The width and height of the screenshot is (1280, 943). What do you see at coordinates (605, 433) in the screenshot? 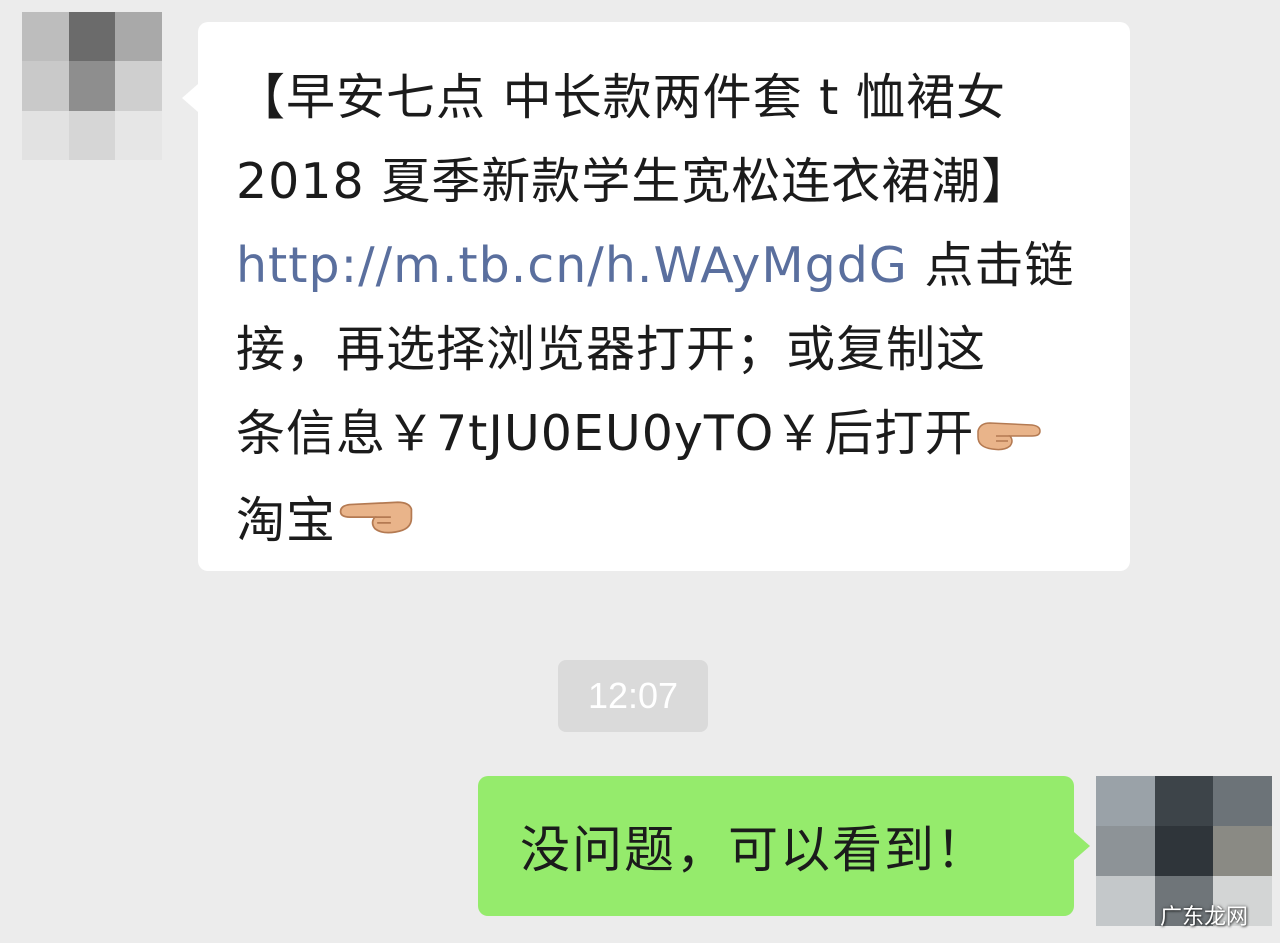
I see `message-line-text: 条信息￥7tJU0EU0yTO￥后打开` at bounding box center [605, 433].